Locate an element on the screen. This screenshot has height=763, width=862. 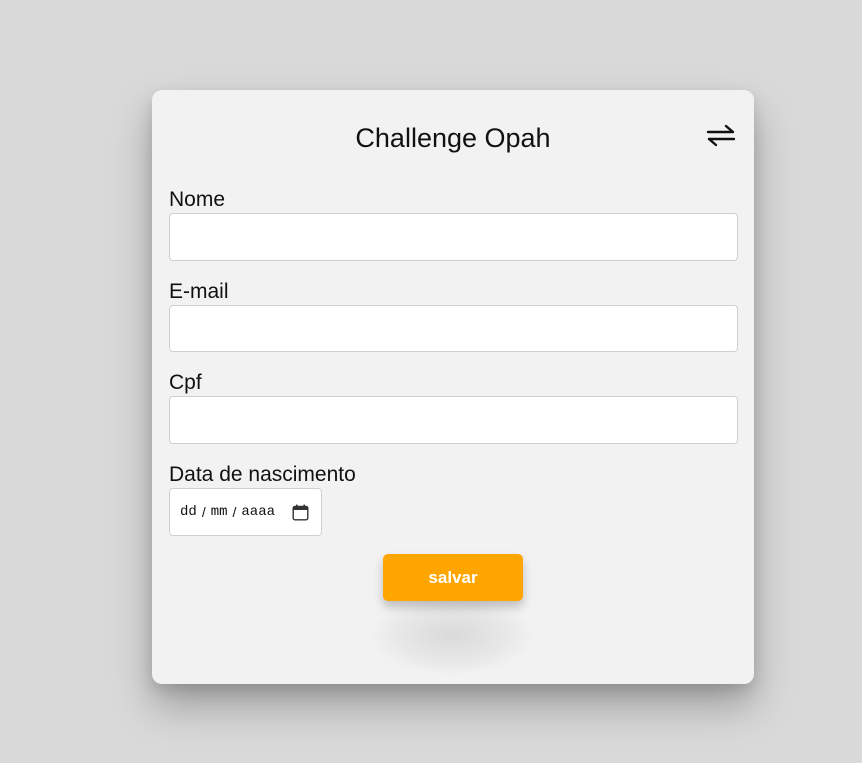
nome-field-group: Nome is located at coordinates (453, 224).